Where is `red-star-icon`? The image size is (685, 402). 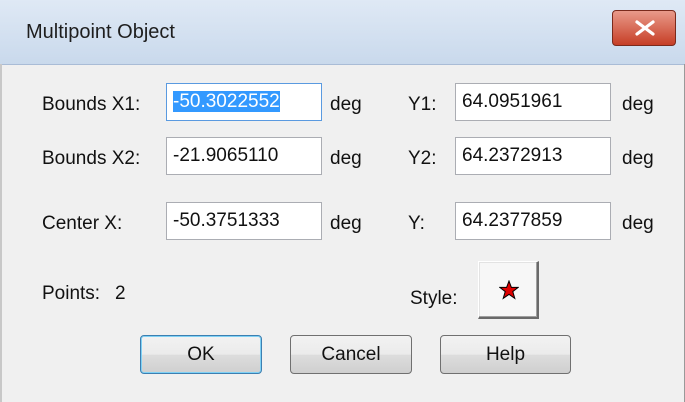 red-star-icon is located at coordinates (509, 290).